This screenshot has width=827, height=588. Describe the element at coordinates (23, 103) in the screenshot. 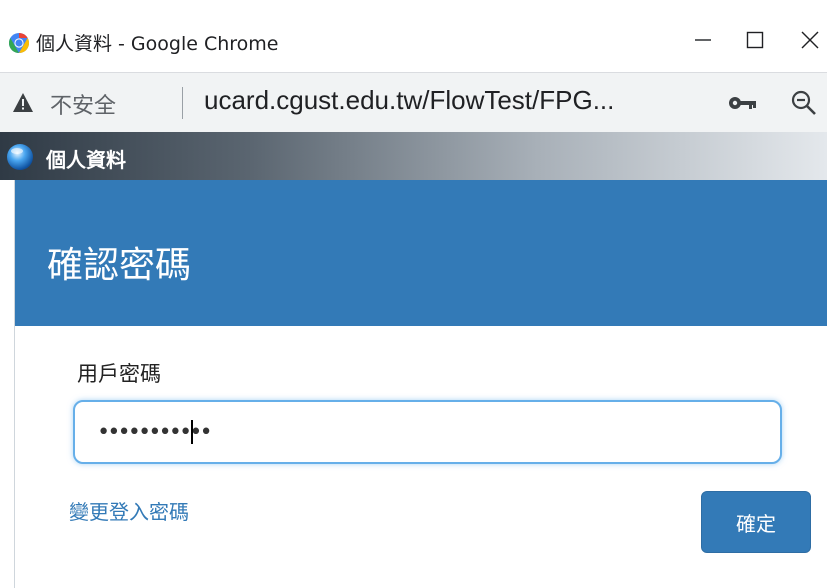

I see `warning-icon` at that location.